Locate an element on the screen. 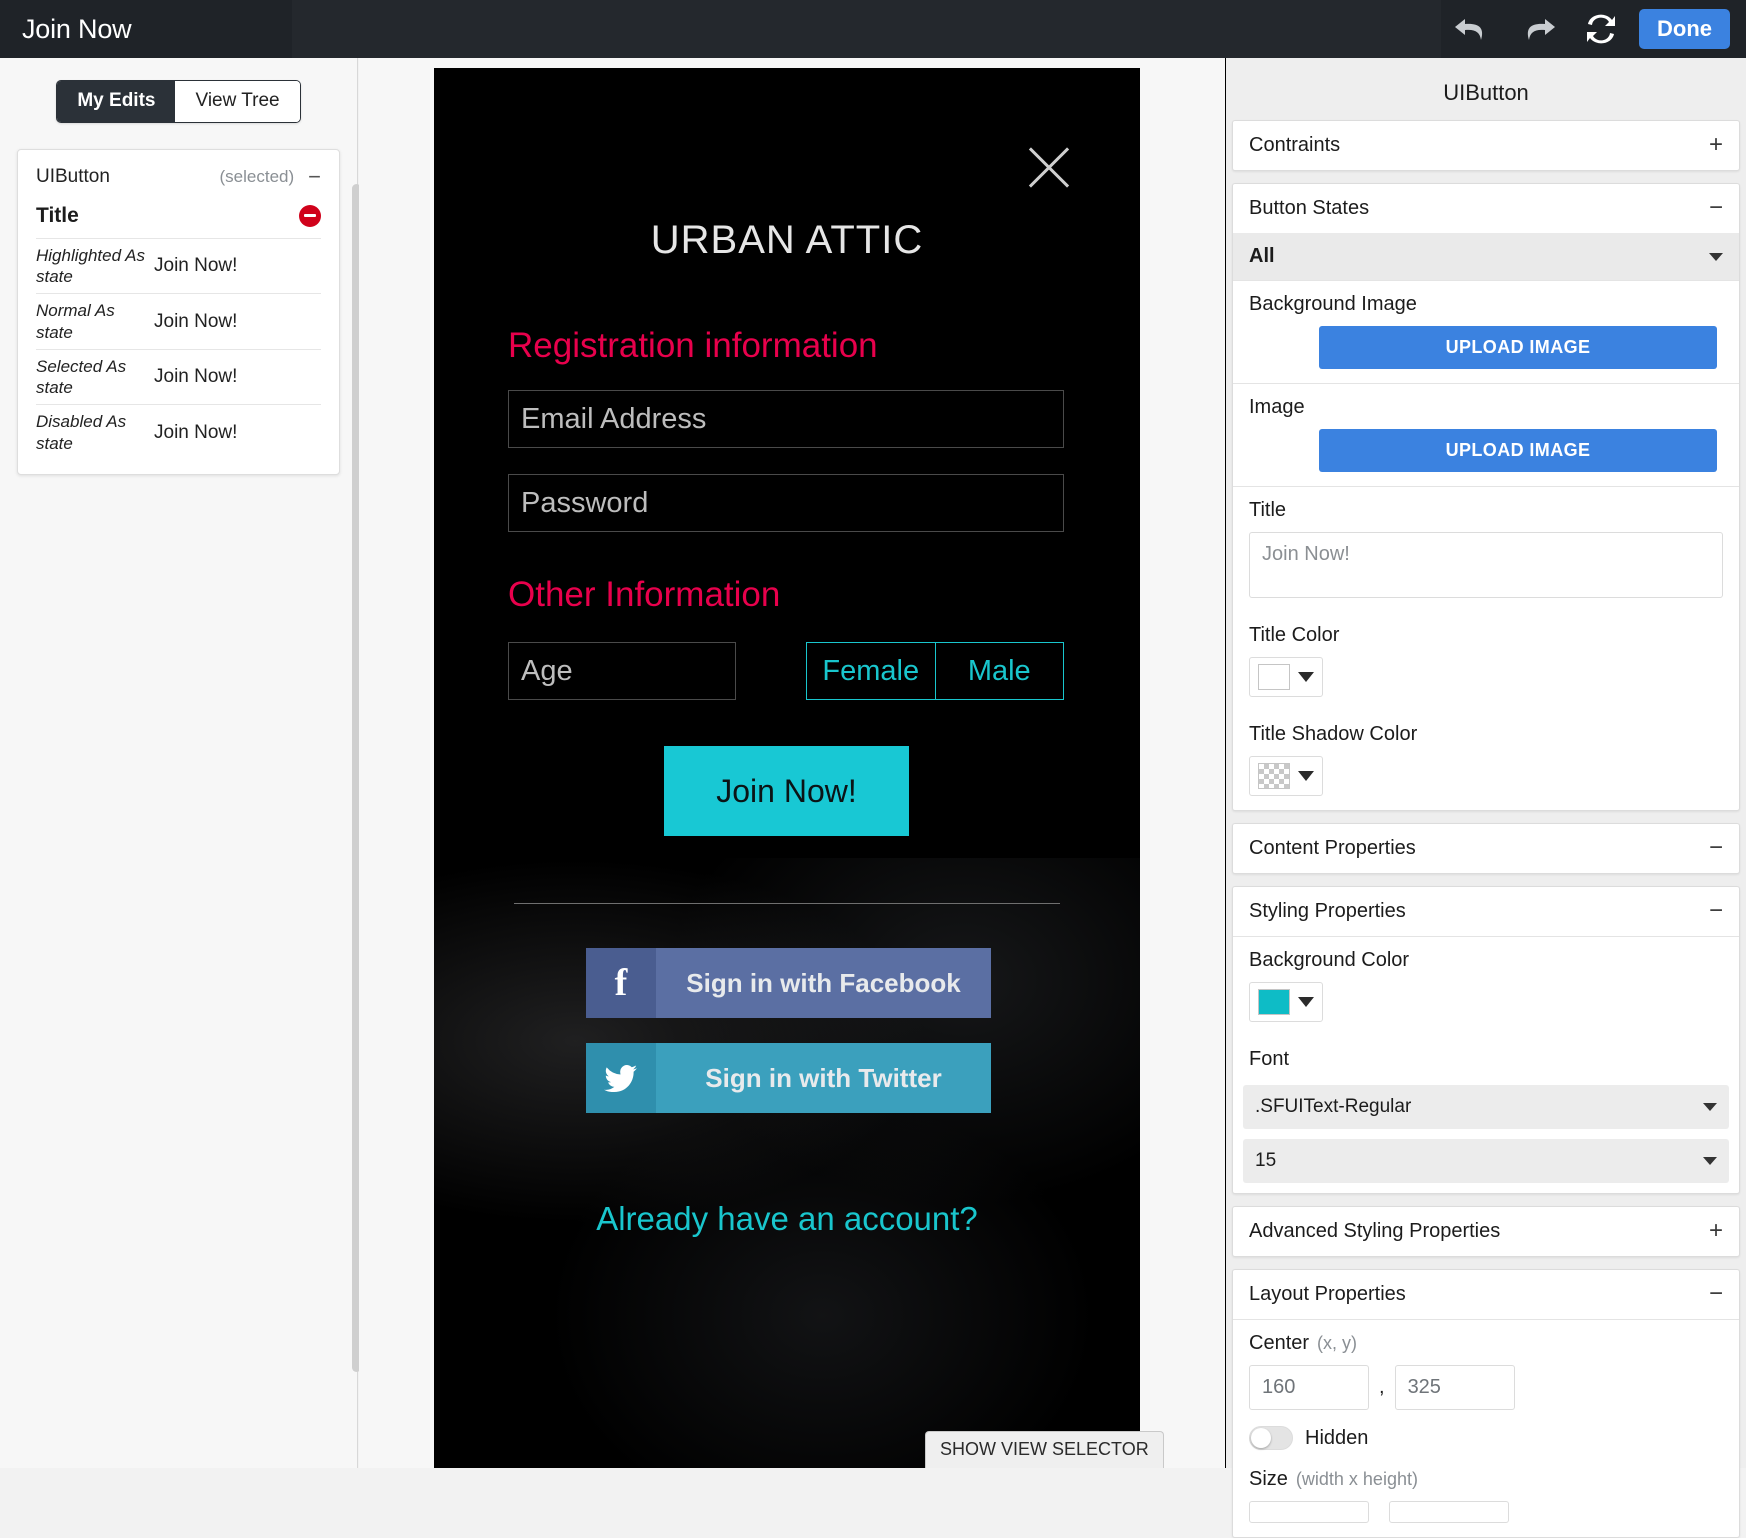 This screenshot has height=1538, width=1746. center-x-input: 160 is located at coordinates (1309, 1387).